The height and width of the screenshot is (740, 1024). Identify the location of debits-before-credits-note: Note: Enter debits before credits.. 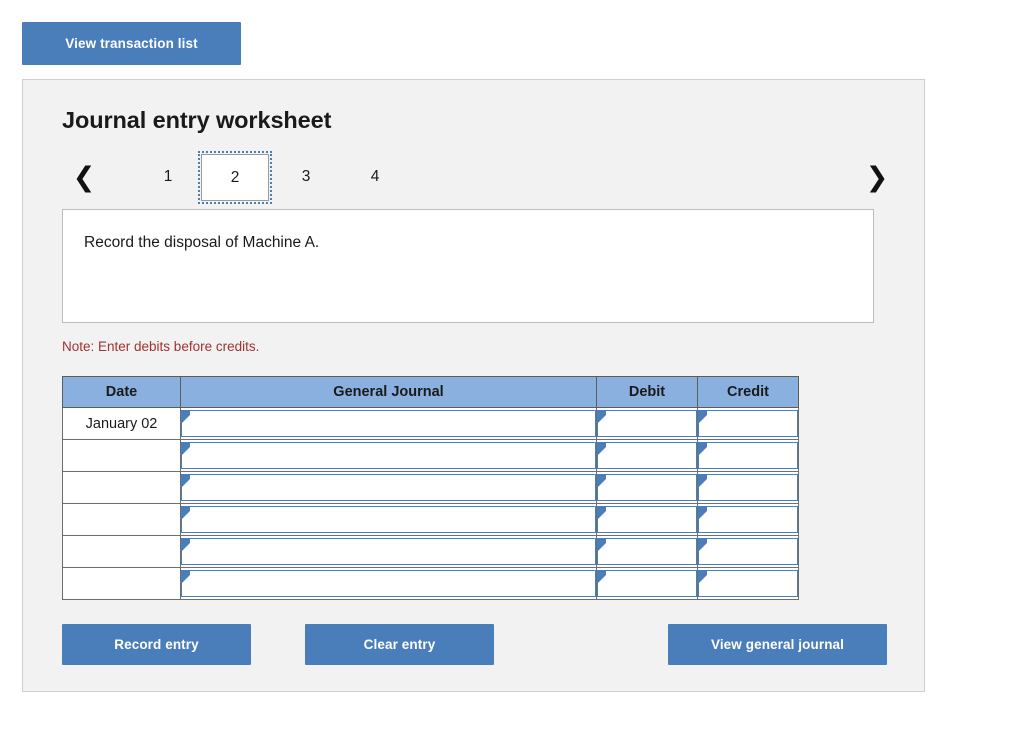
(161, 346).